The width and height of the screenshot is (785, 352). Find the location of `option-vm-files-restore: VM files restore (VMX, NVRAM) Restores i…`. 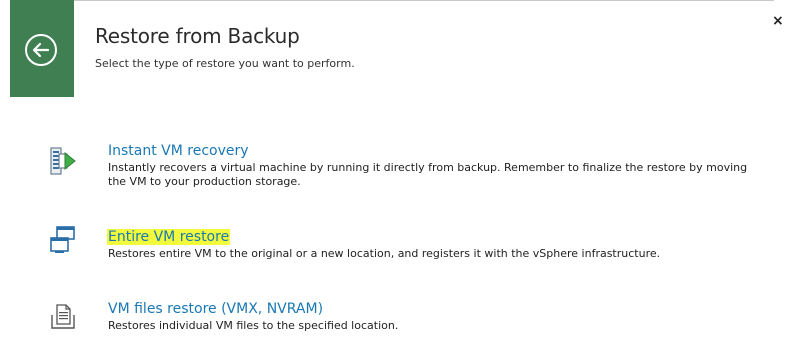

option-vm-files-restore: VM files restore (VMX, NVRAM) Restores i… is located at coordinates (392, 319).